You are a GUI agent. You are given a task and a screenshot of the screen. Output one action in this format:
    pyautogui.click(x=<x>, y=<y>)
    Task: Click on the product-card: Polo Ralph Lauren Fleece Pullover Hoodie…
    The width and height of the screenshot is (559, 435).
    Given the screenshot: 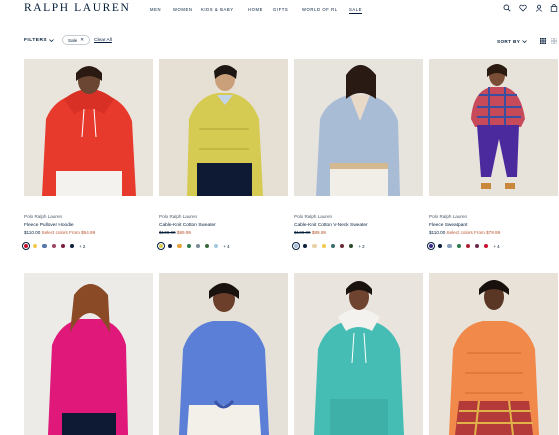 What is the action you would take?
    pyautogui.click(x=87, y=159)
    